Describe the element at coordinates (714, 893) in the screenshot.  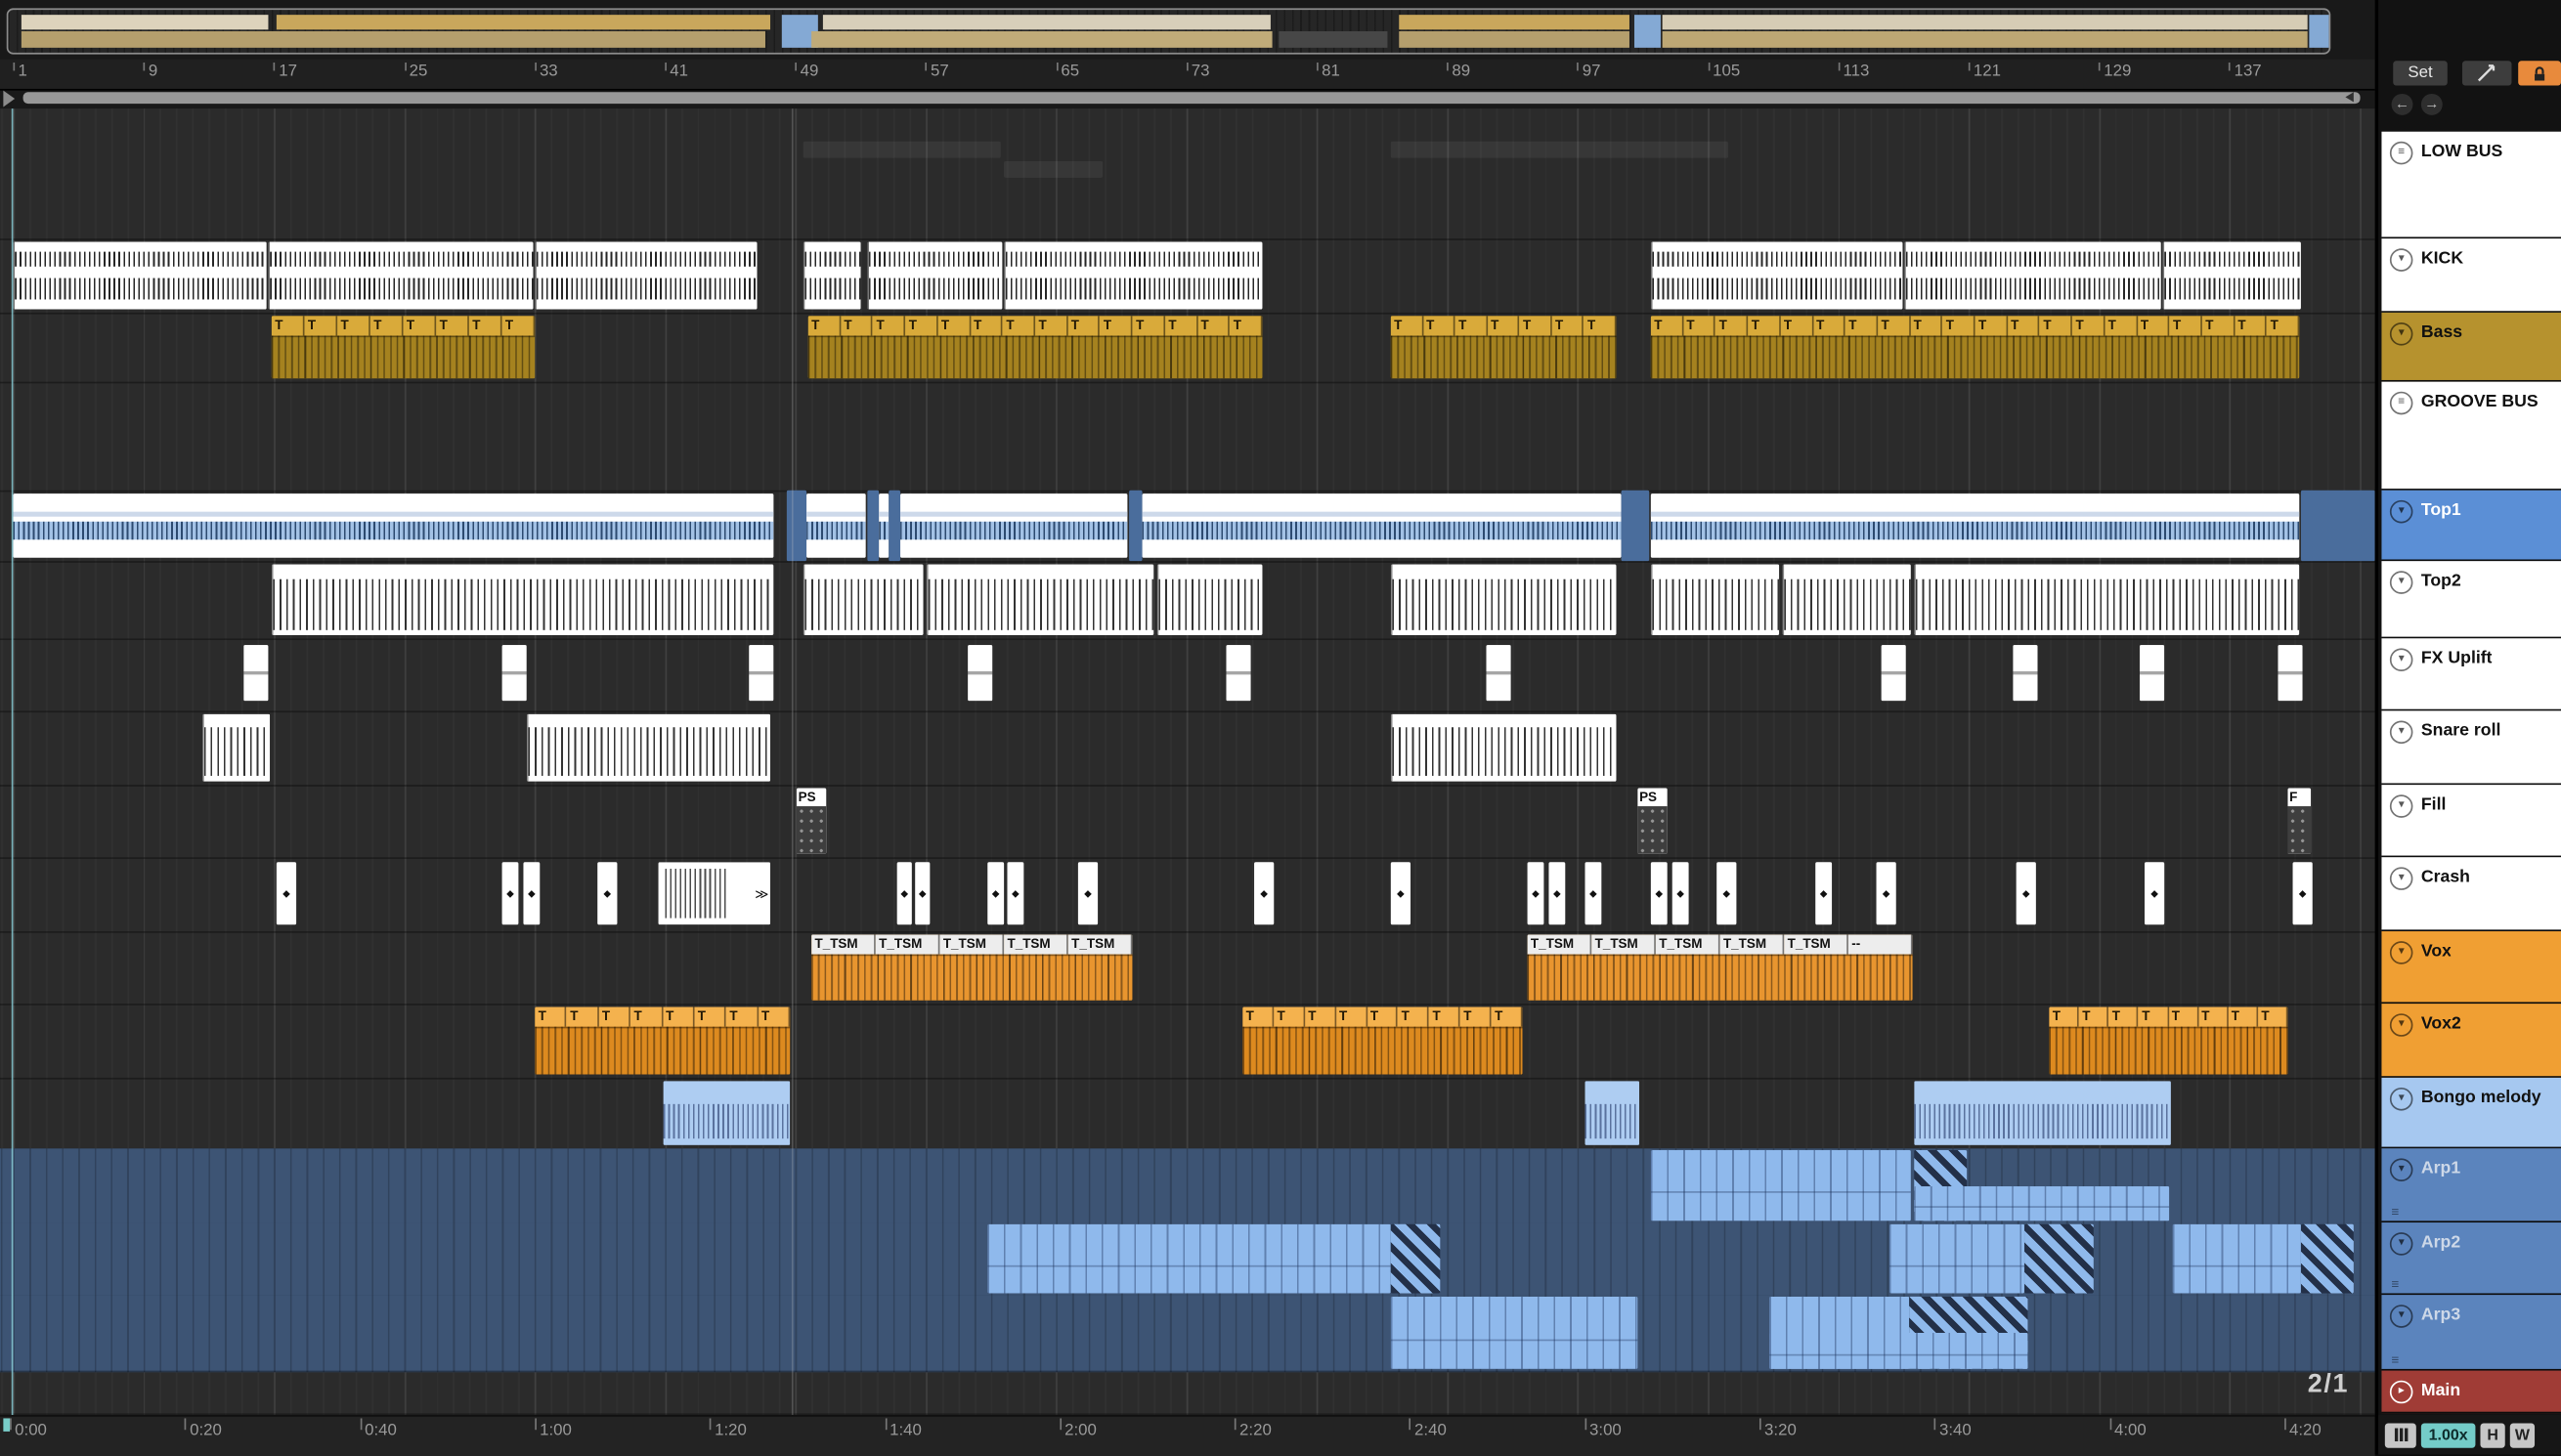
I see `clip-crashwide: ≫` at that location.